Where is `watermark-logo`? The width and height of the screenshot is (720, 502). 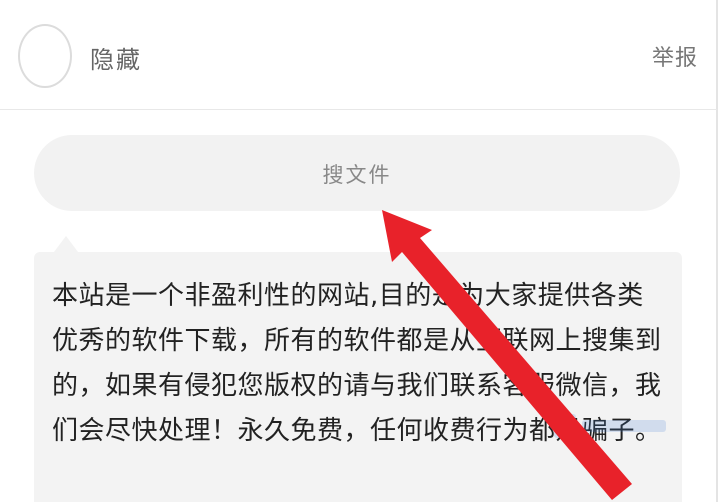 watermark-logo is located at coordinates (610, 426).